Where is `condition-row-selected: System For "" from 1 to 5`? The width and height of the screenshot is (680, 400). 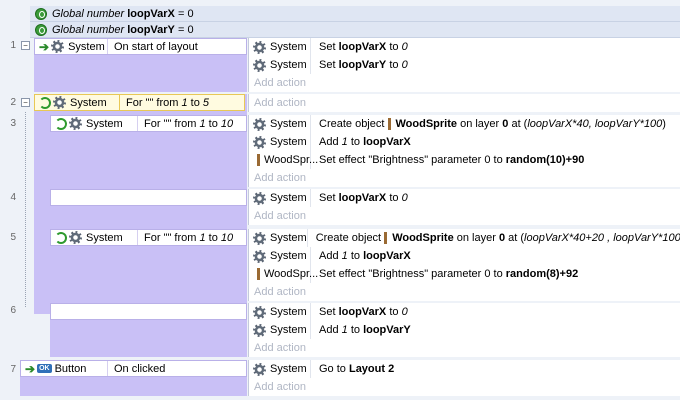 condition-row-selected: System For "" from 1 to 5 is located at coordinates (139, 102).